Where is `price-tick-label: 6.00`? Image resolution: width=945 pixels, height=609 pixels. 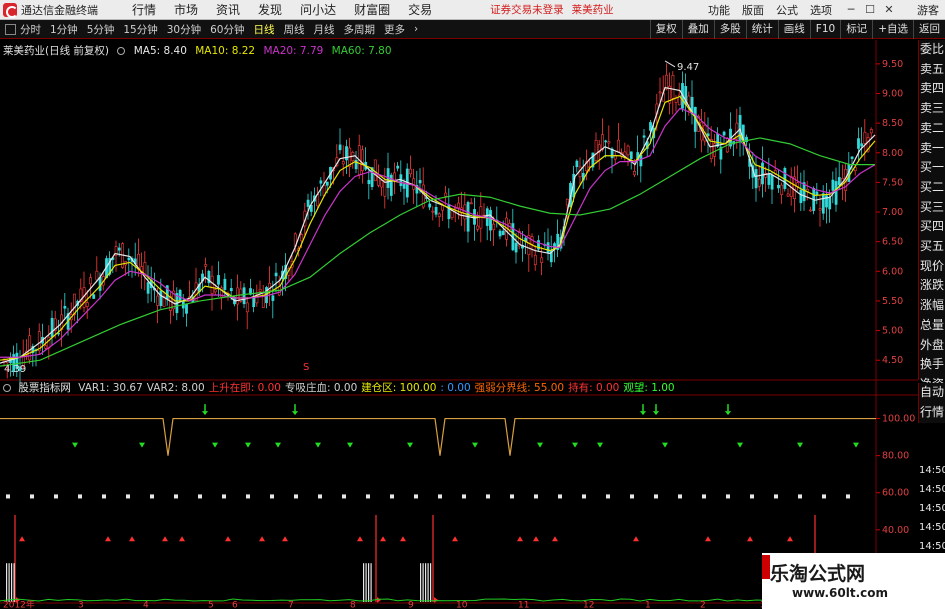
price-tick-label: 6.00 is located at coordinates (892, 271).